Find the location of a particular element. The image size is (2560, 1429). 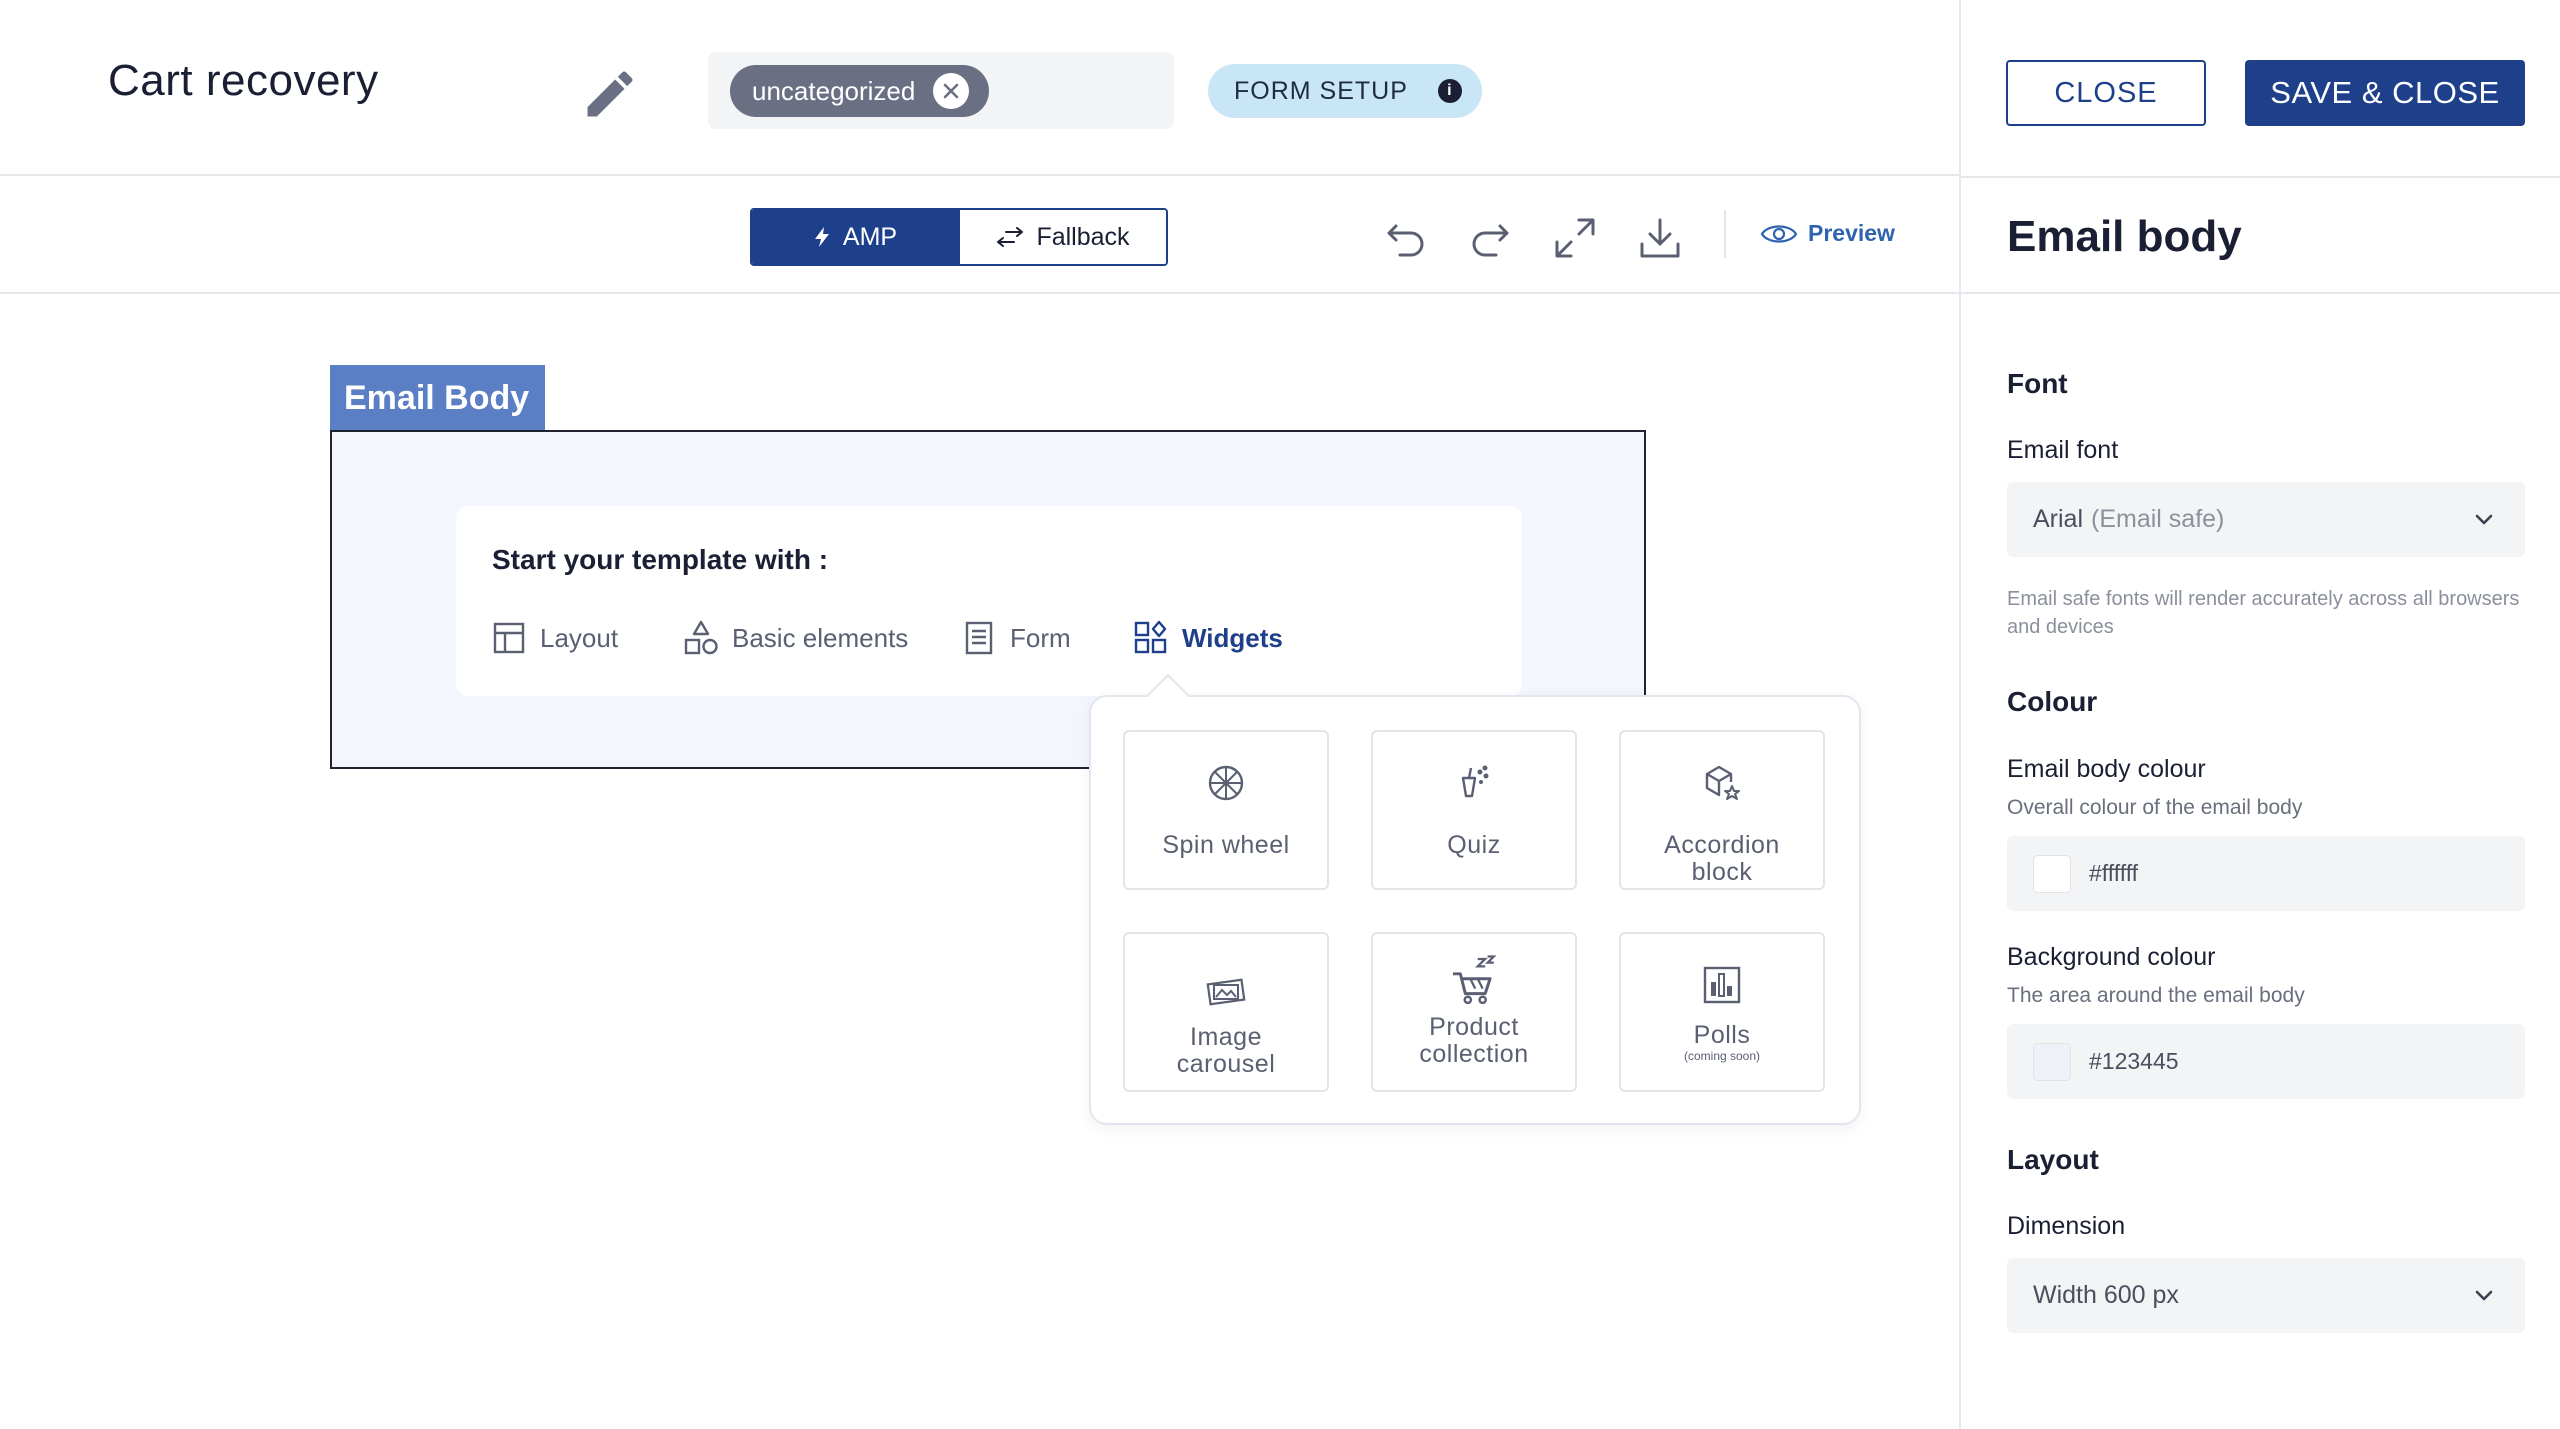

amp-tab: AMP is located at coordinates (855, 237).